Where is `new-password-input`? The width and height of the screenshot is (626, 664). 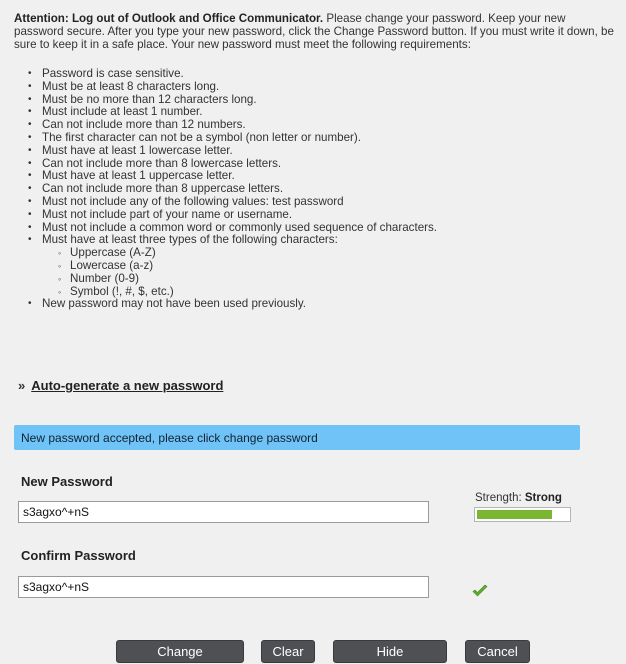 new-password-input is located at coordinates (223, 512).